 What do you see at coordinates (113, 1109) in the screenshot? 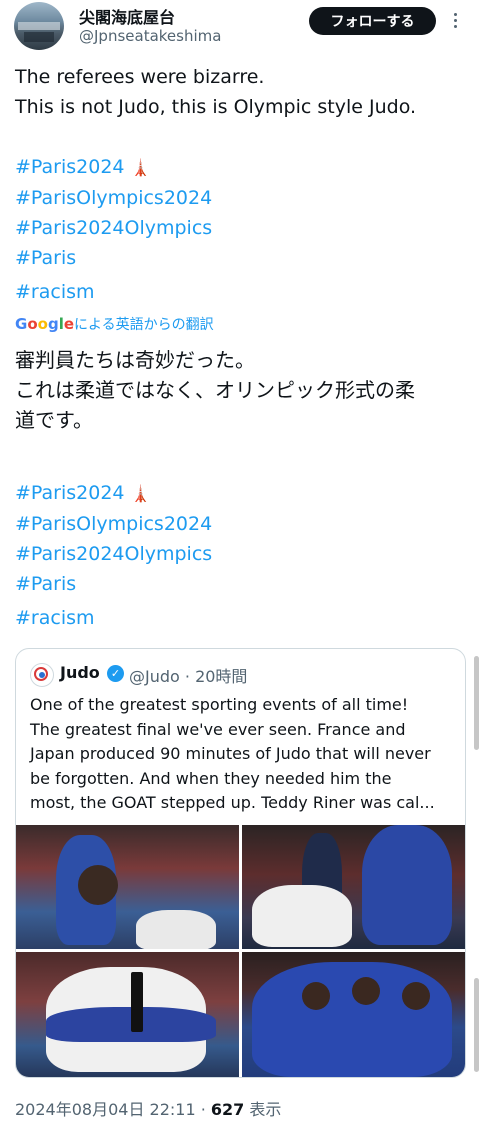
I see `datetime: 2024年08月04日 22:11 ·` at bounding box center [113, 1109].